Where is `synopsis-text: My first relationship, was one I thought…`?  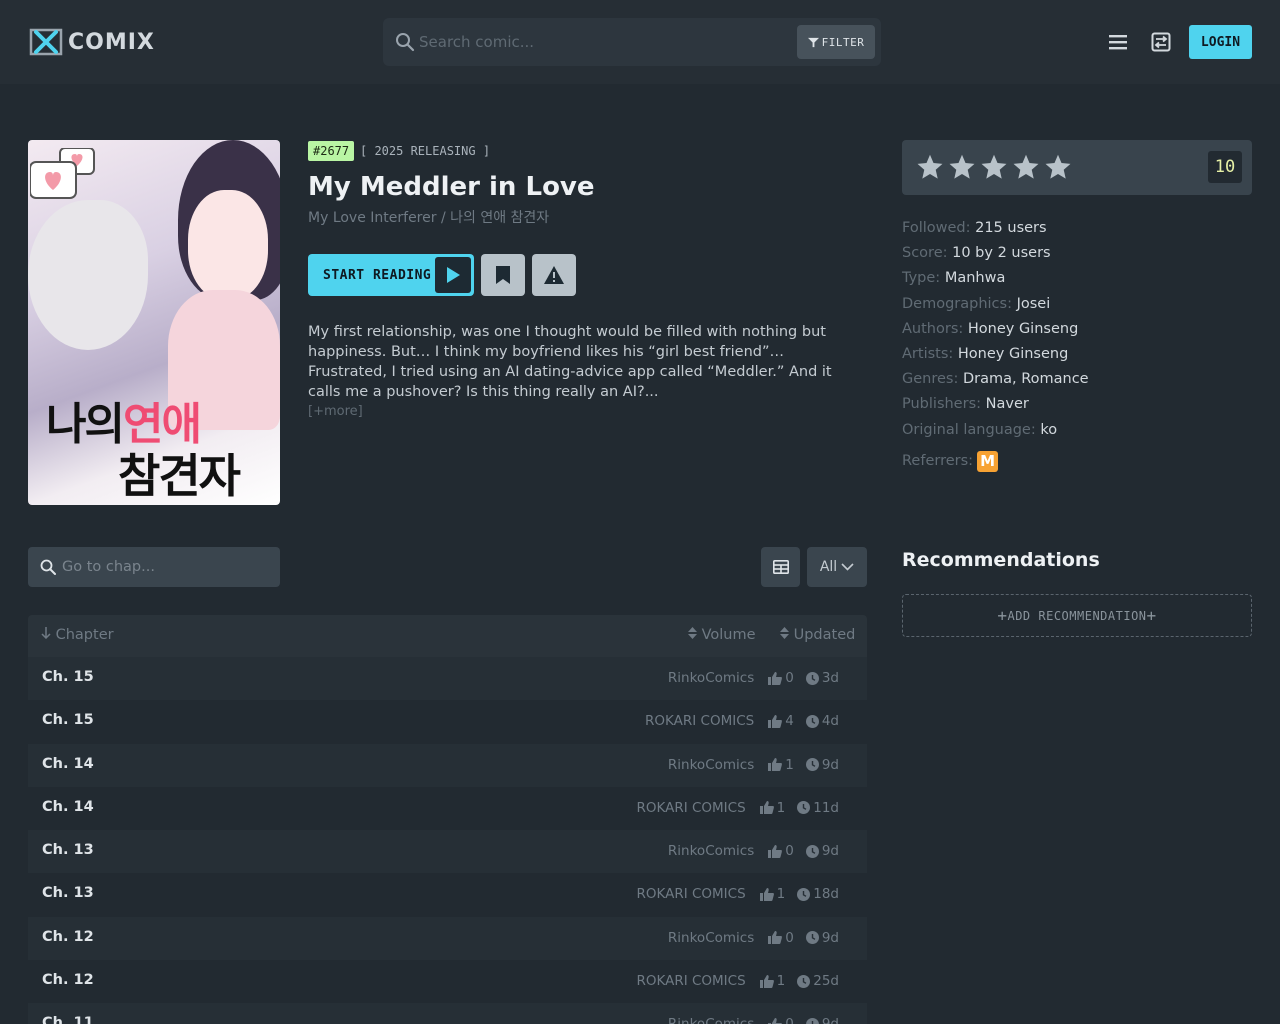 synopsis-text: My first relationship, was one I thought… is located at coordinates (570, 362).